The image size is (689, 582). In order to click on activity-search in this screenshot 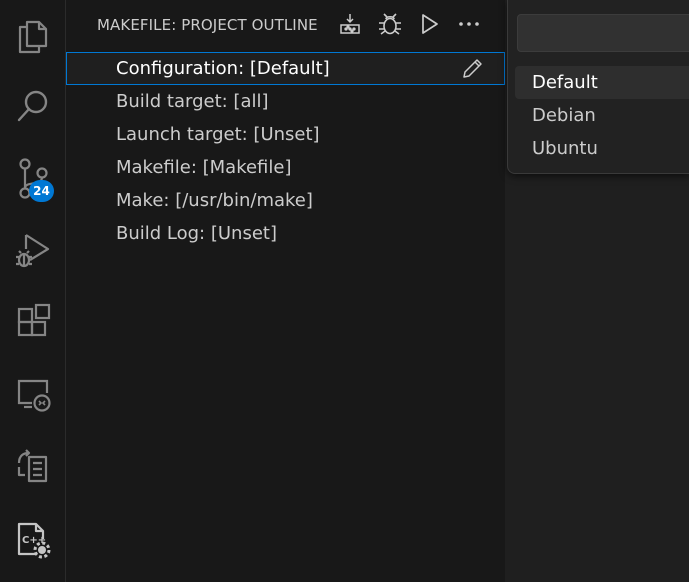, I will do `click(33, 106)`.